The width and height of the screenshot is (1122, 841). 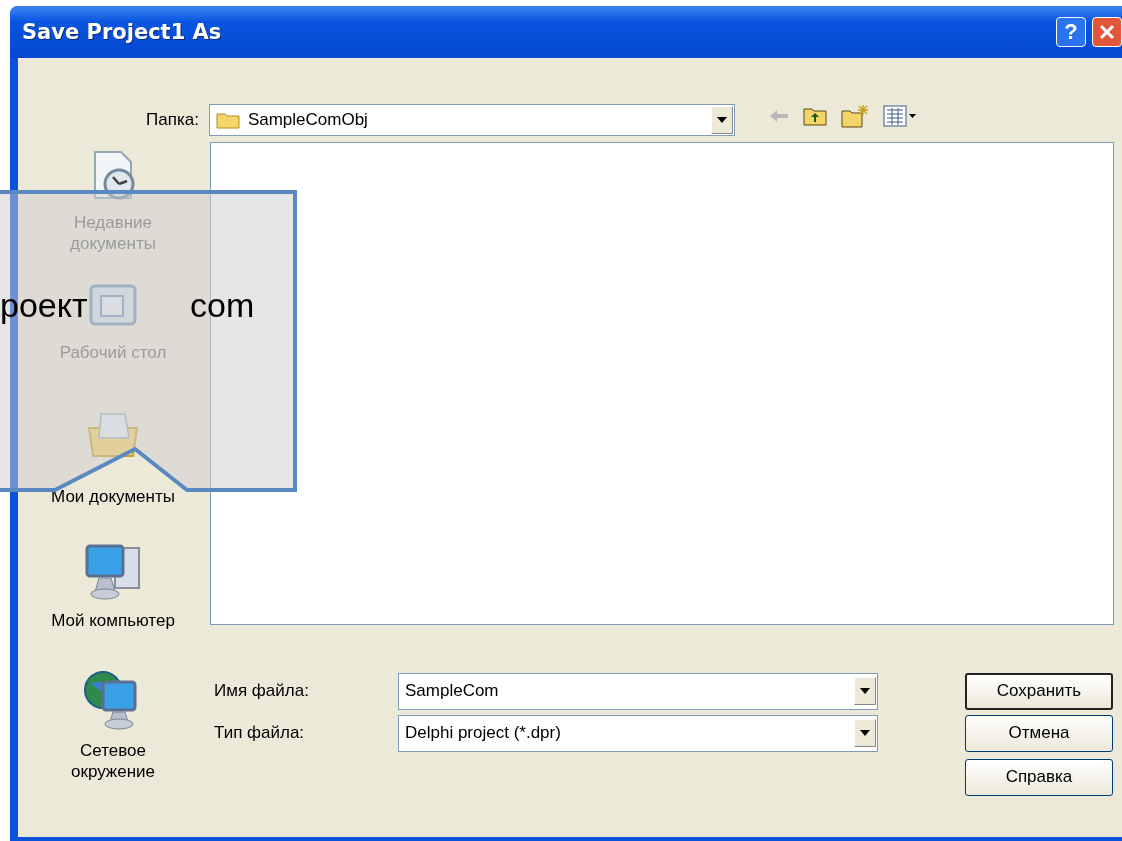 What do you see at coordinates (854, 116) in the screenshot?
I see `new-folder-icon` at bounding box center [854, 116].